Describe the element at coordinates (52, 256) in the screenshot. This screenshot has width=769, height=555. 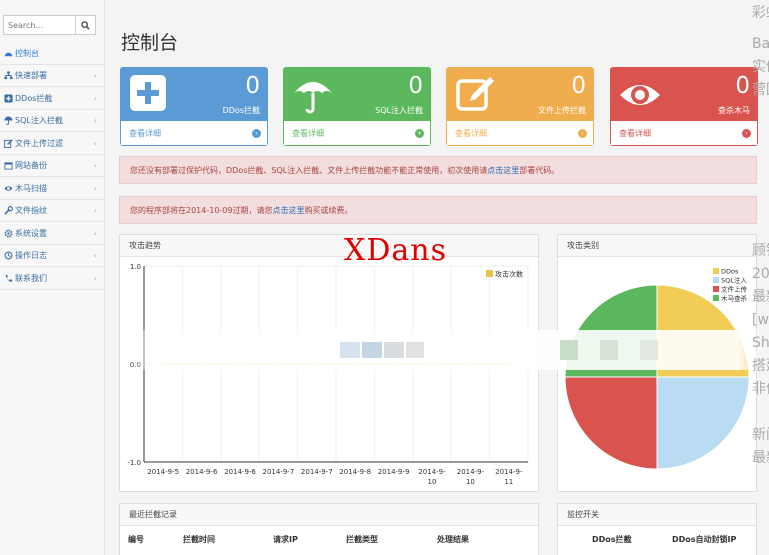
I see `sidebar-item-operation-log: 操作日志 ‹` at that location.